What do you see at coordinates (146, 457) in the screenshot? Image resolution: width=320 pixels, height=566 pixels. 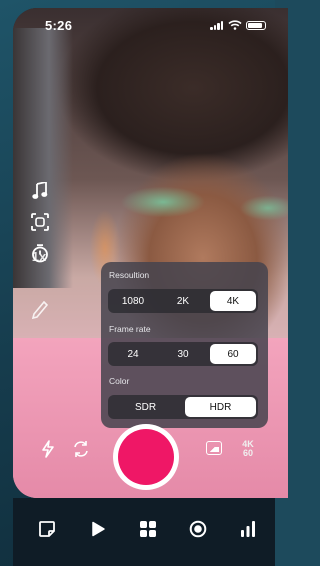 I see `record-button` at bounding box center [146, 457].